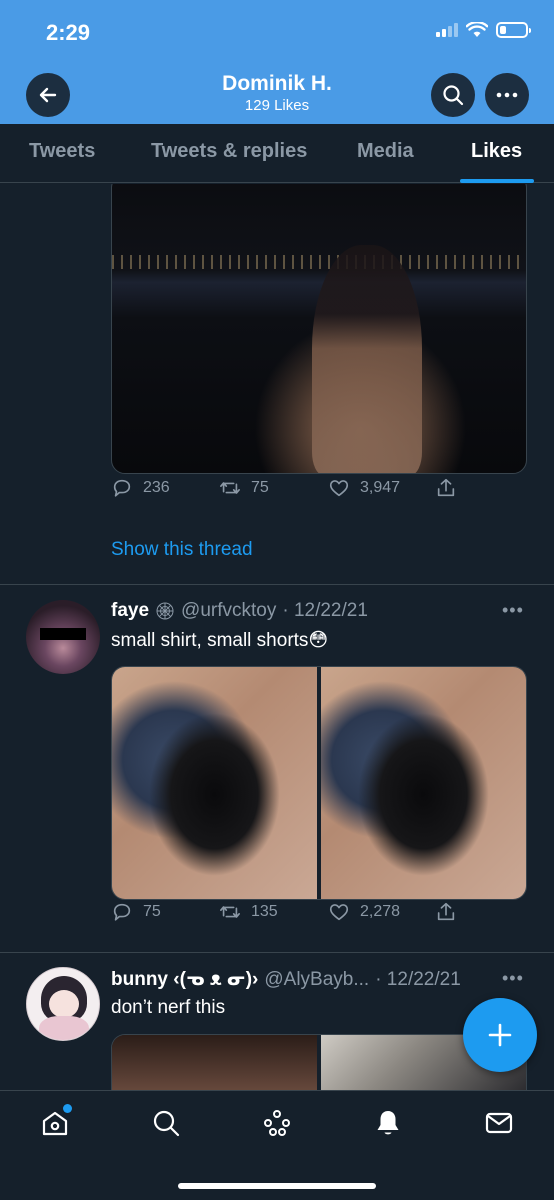 The image size is (554, 1200). What do you see at coordinates (513, 30) in the screenshot?
I see `battery-icon` at bounding box center [513, 30].